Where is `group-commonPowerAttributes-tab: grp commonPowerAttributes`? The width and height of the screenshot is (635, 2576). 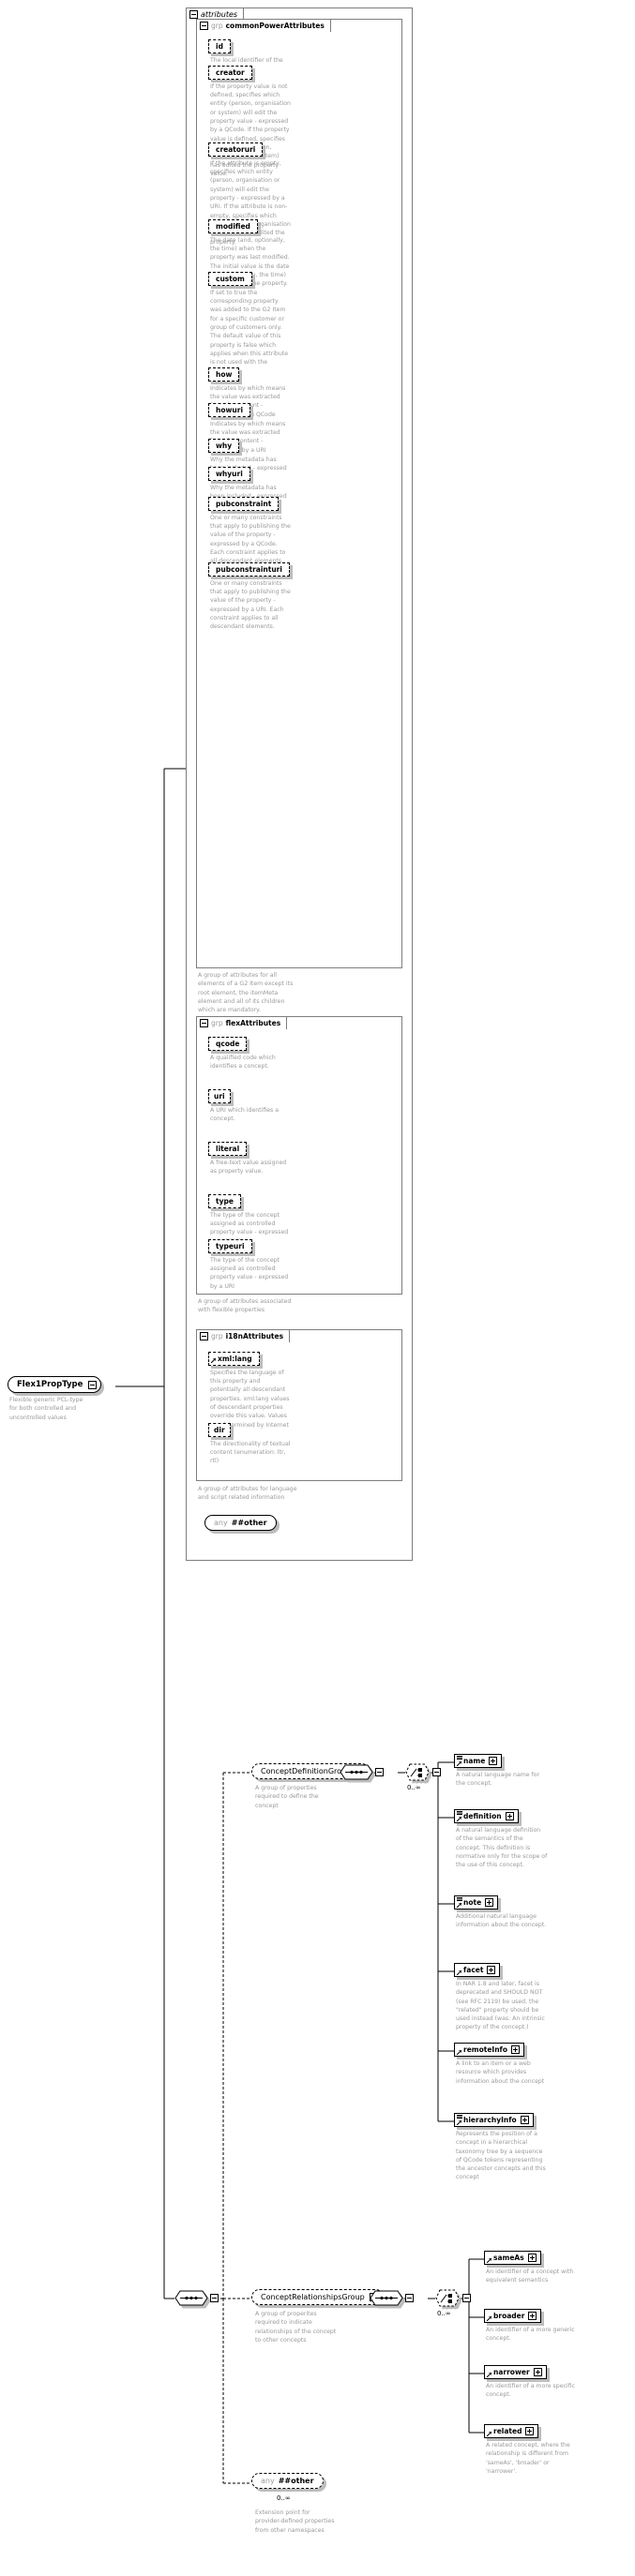
group-commonPowerAttributes-tab: grp commonPowerAttributes is located at coordinates (263, 25).